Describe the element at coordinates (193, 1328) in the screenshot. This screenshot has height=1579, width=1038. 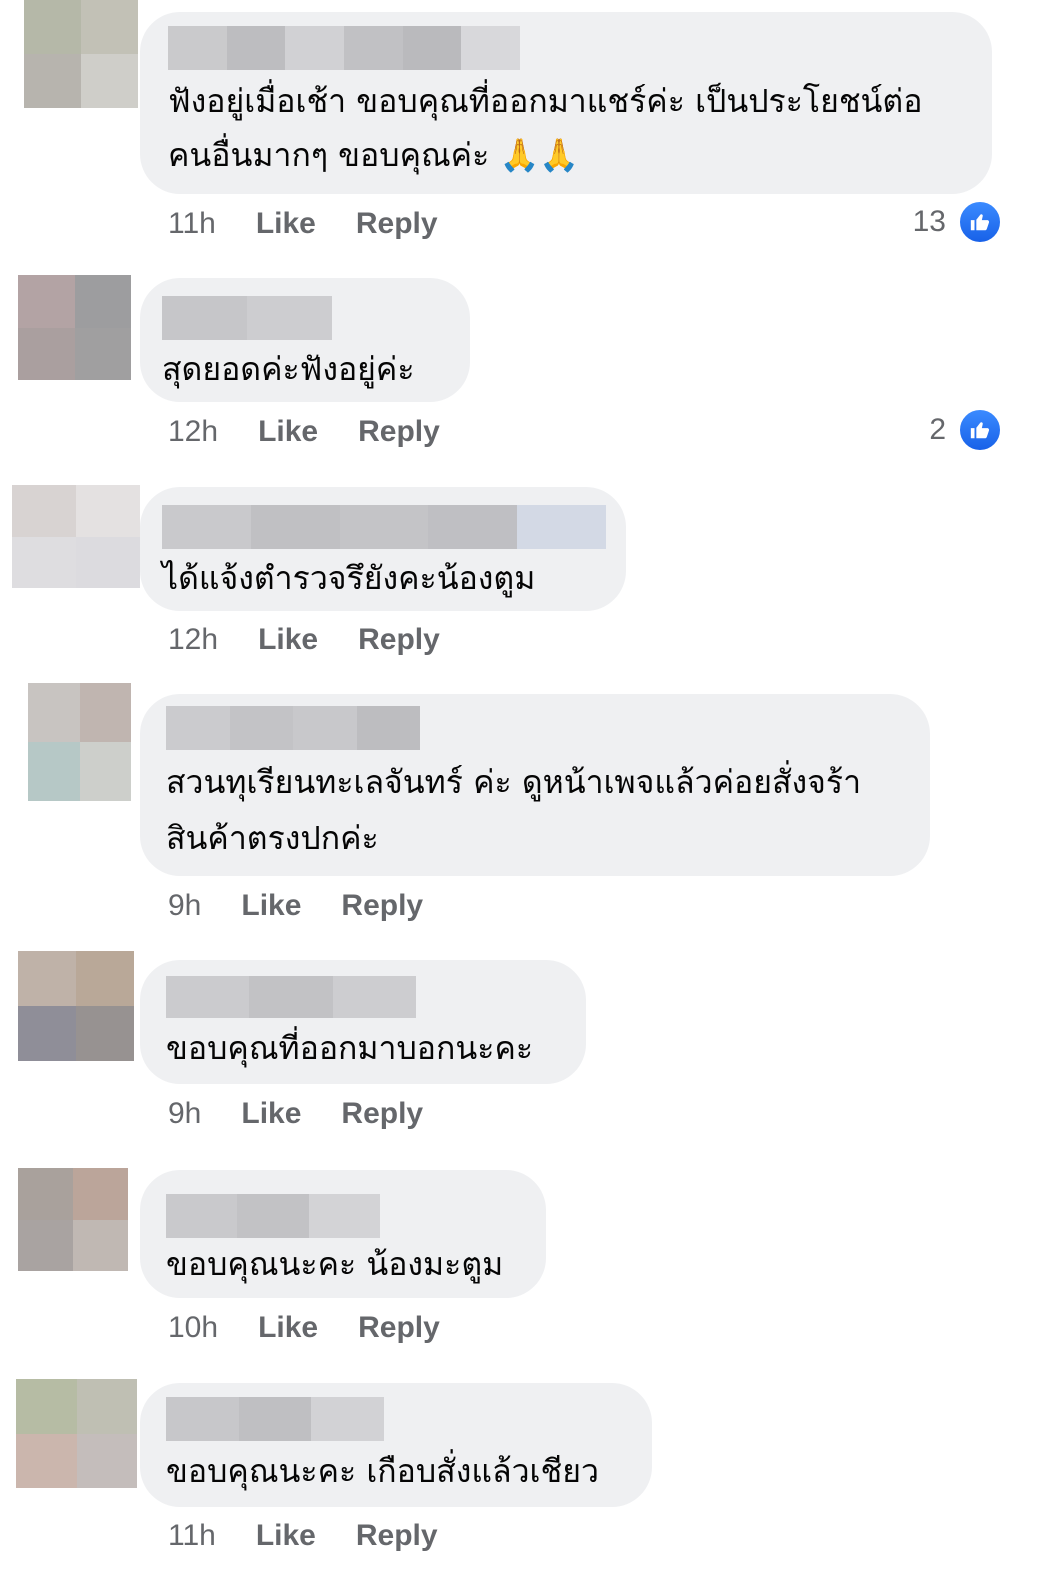
I see `comment-timestamp: 10h` at that location.